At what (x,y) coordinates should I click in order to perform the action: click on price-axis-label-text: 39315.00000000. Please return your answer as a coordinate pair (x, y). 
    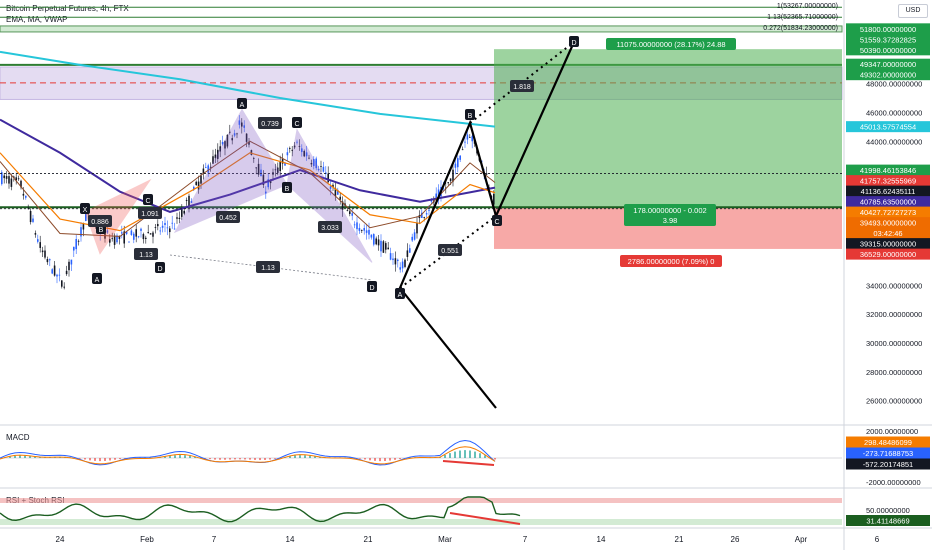
    Looking at the image, I should click on (888, 244).